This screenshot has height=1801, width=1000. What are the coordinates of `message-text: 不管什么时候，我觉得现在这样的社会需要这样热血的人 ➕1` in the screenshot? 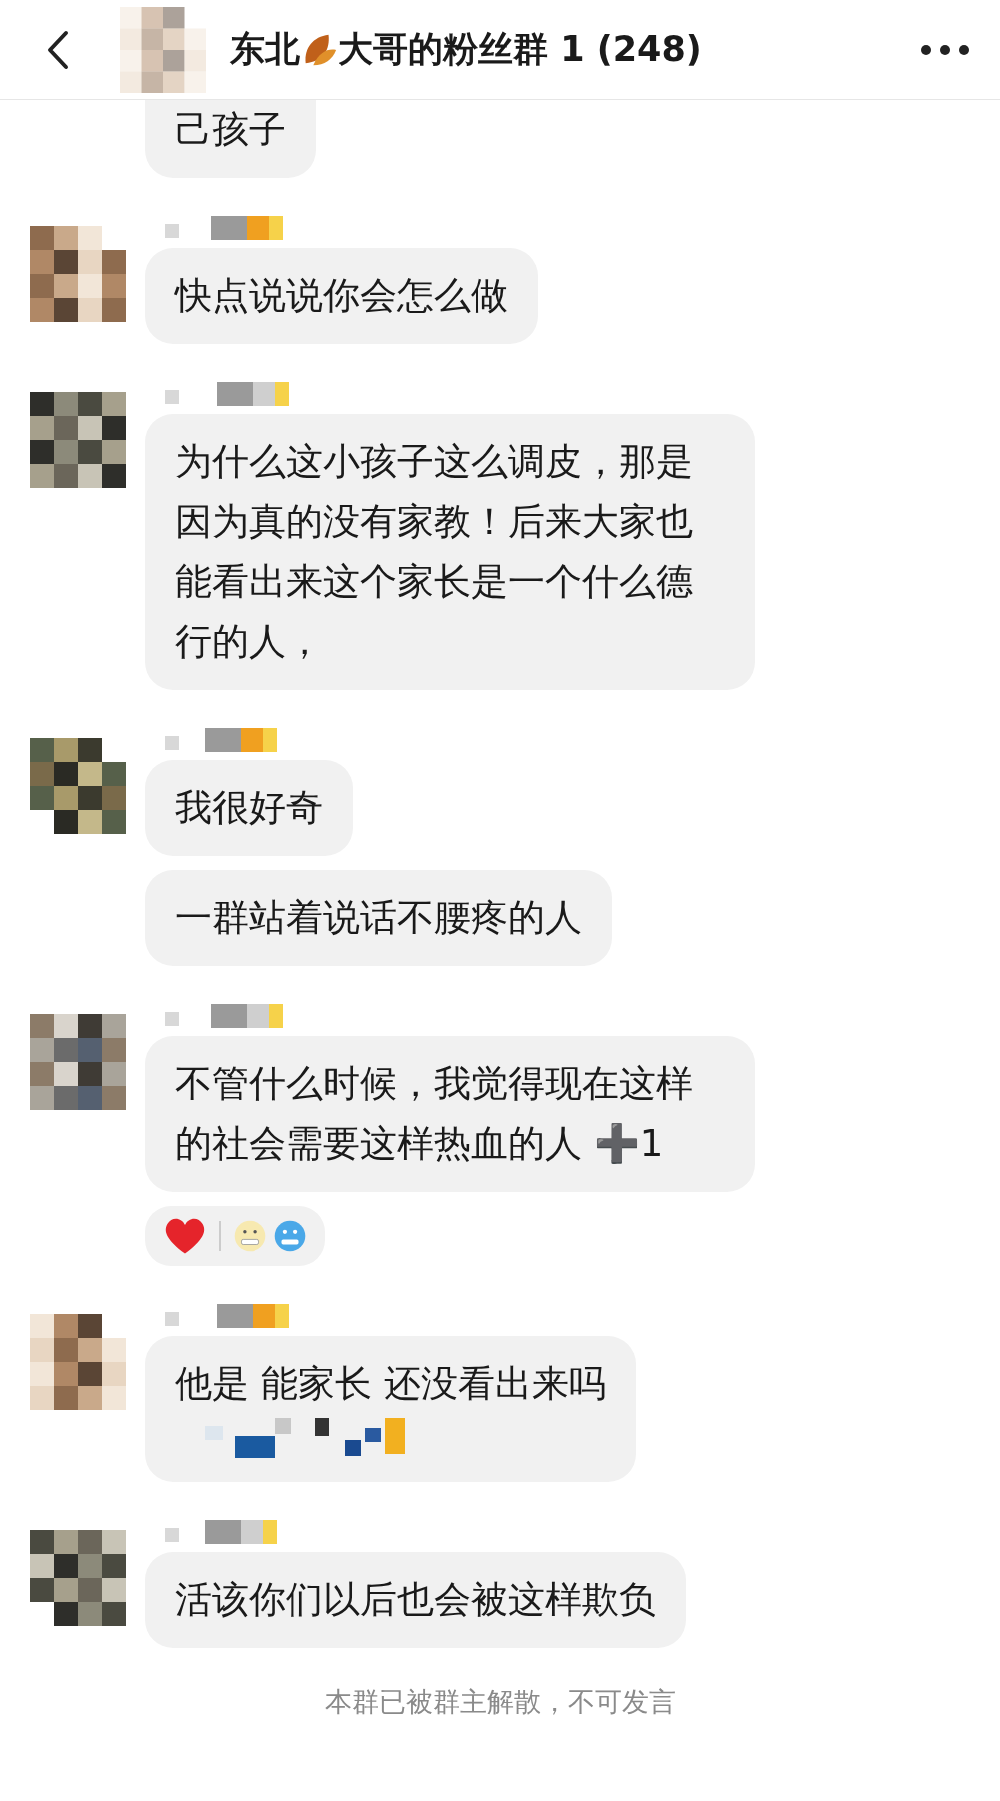 It's located at (434, 1114).